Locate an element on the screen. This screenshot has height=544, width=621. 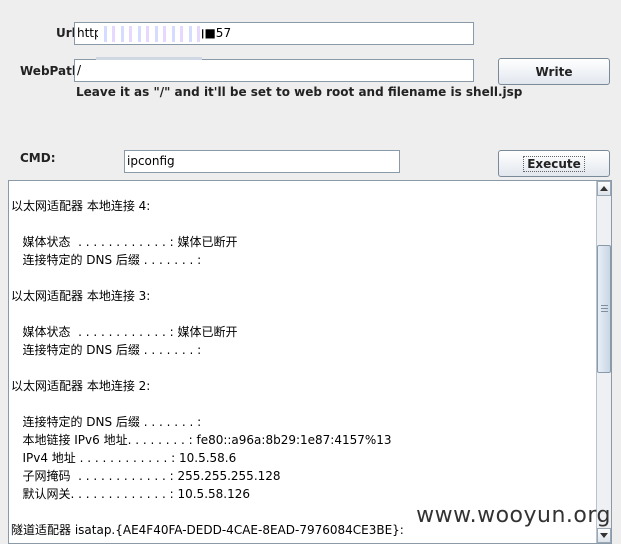
triangle-up-icon is located at coordinates (604, 188).